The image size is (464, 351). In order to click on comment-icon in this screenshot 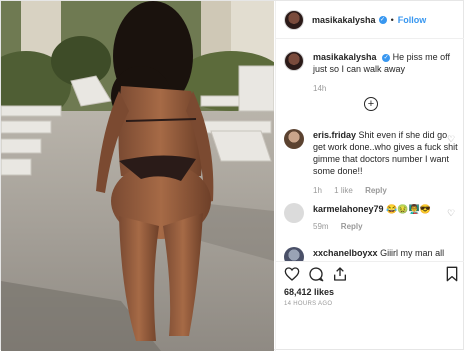, I will do `click(316, 274)`.